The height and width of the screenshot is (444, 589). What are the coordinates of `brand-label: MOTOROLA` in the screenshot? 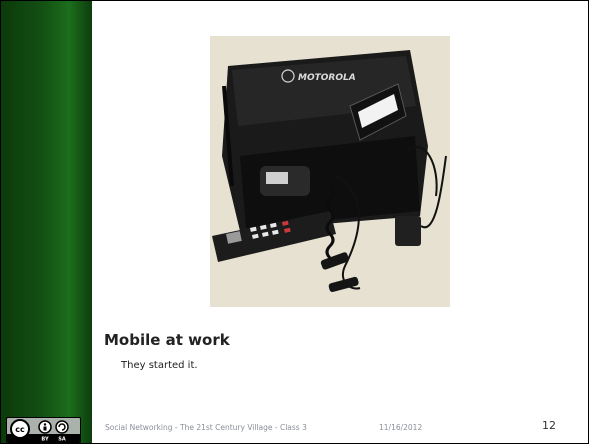 It's located at (327, 78).